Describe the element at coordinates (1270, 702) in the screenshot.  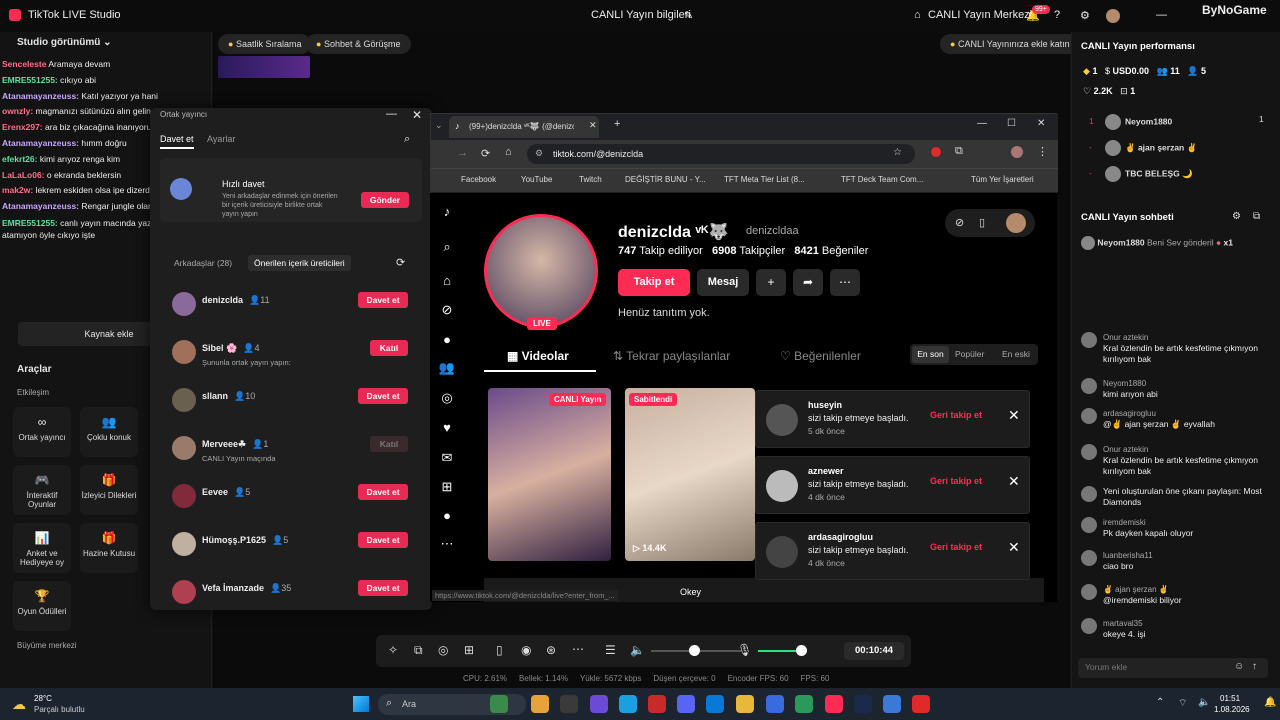
I see `notification-bell-icon: 🔔` at that location.